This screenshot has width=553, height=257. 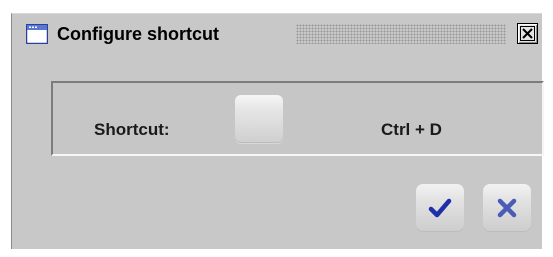 I want to click on window-icon, so click(x=37, y=34).